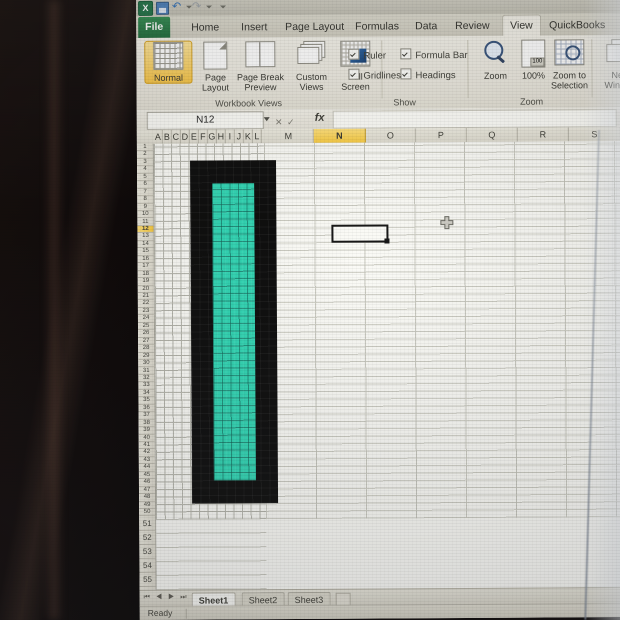  What do you see at coordinates (230, 136) in the screenshot?
I see `column-header-i: I` at bounding box center [230, 136].